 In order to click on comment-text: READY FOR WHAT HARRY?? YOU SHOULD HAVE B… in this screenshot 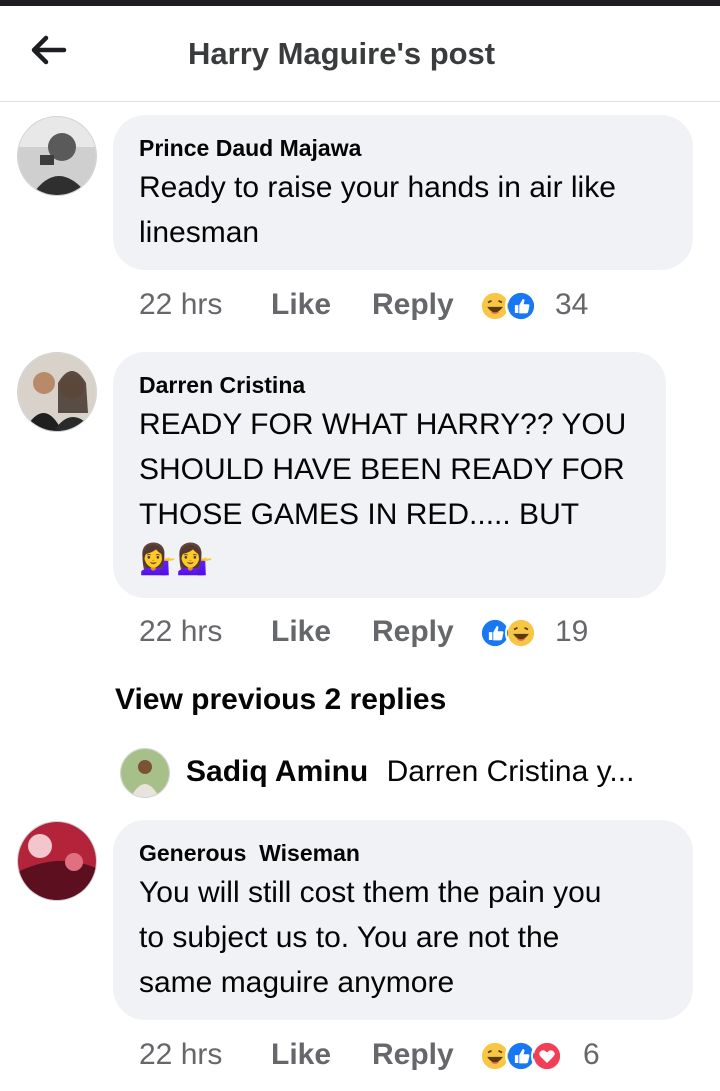, I will do `click(382, 492)`.